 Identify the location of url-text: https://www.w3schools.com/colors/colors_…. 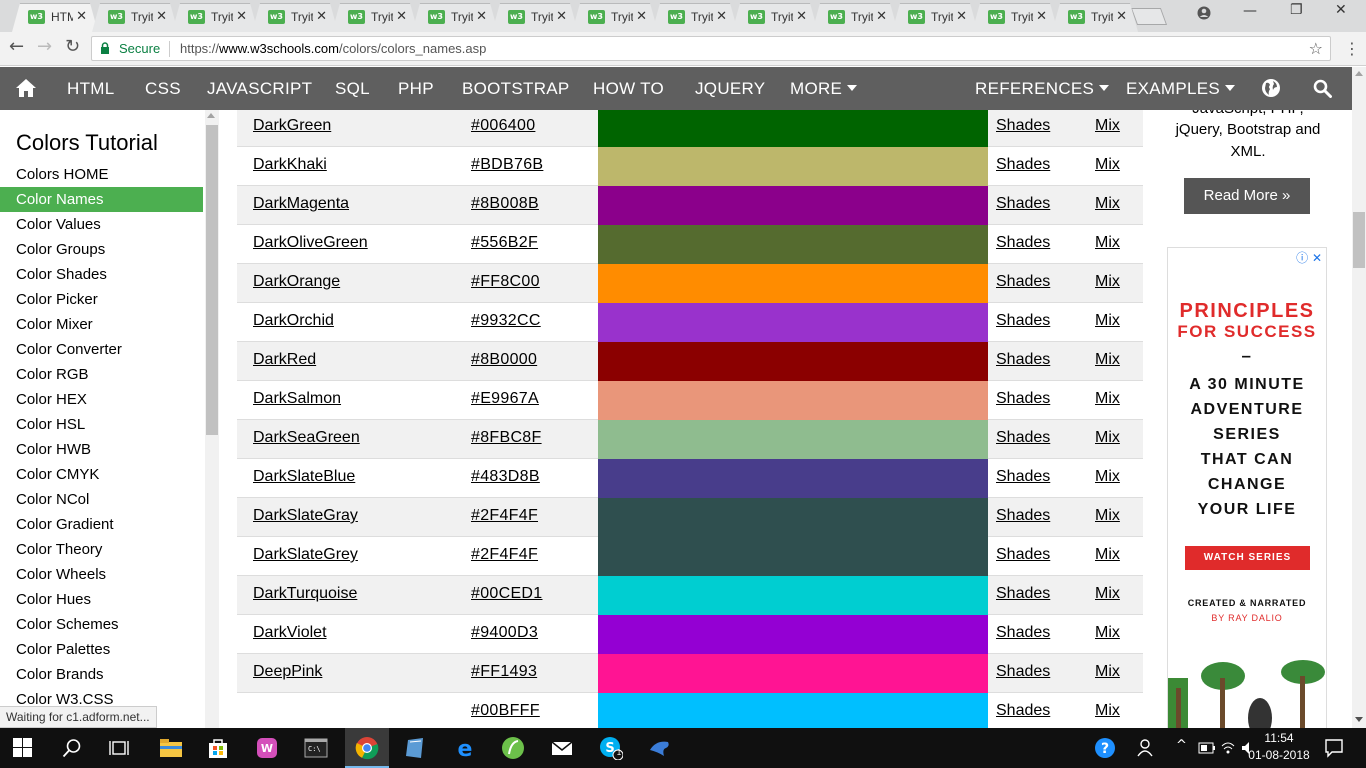
(333, 48).